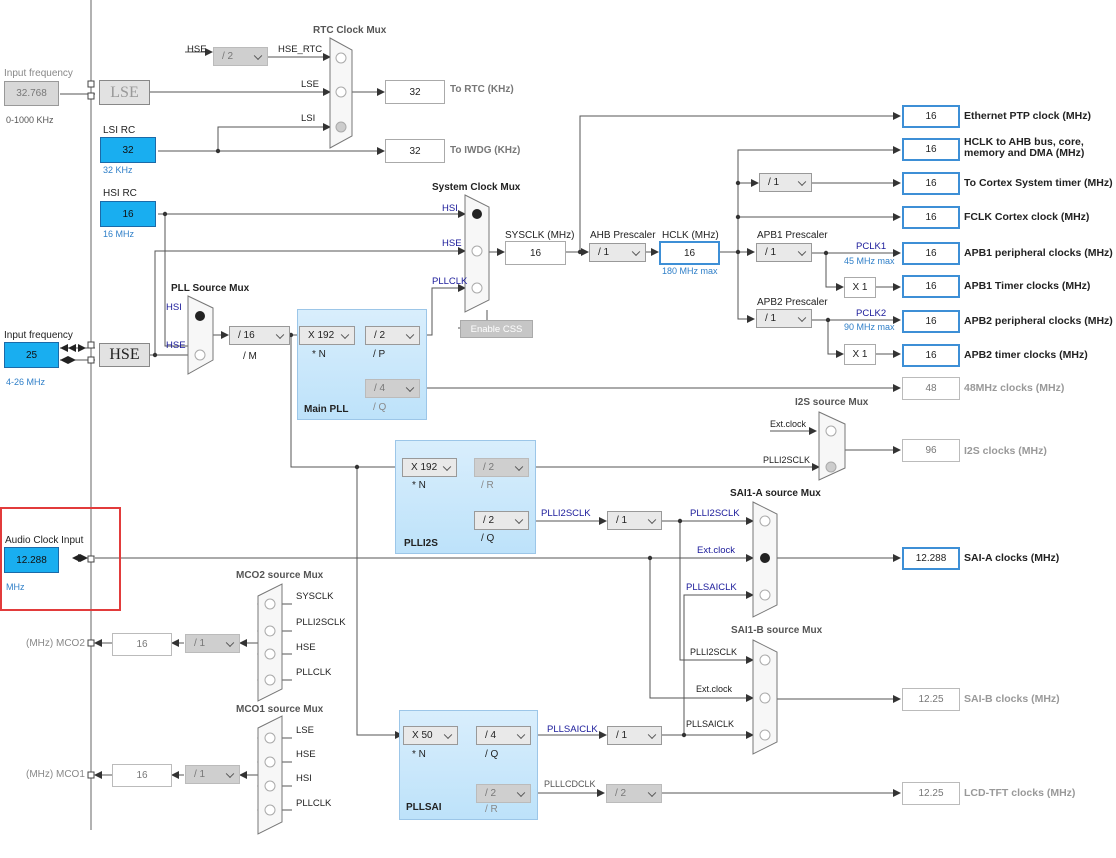  What do you see at coordinates (690, 235) in the screenshot?
I see `hclk-label: HCLK (MHz)` at bounding box center [690, 235].